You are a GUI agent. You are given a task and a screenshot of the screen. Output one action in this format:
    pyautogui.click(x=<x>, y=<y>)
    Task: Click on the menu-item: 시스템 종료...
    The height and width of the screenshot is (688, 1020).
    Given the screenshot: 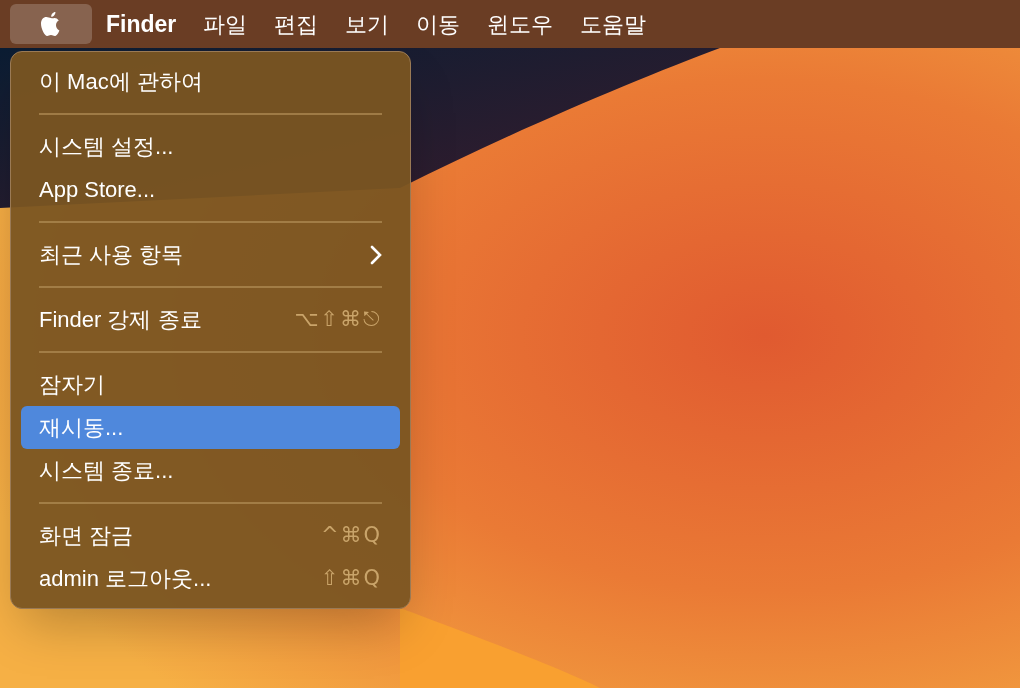 What is the action you would take?
    pyautogui.click(x=210, y=470)
    